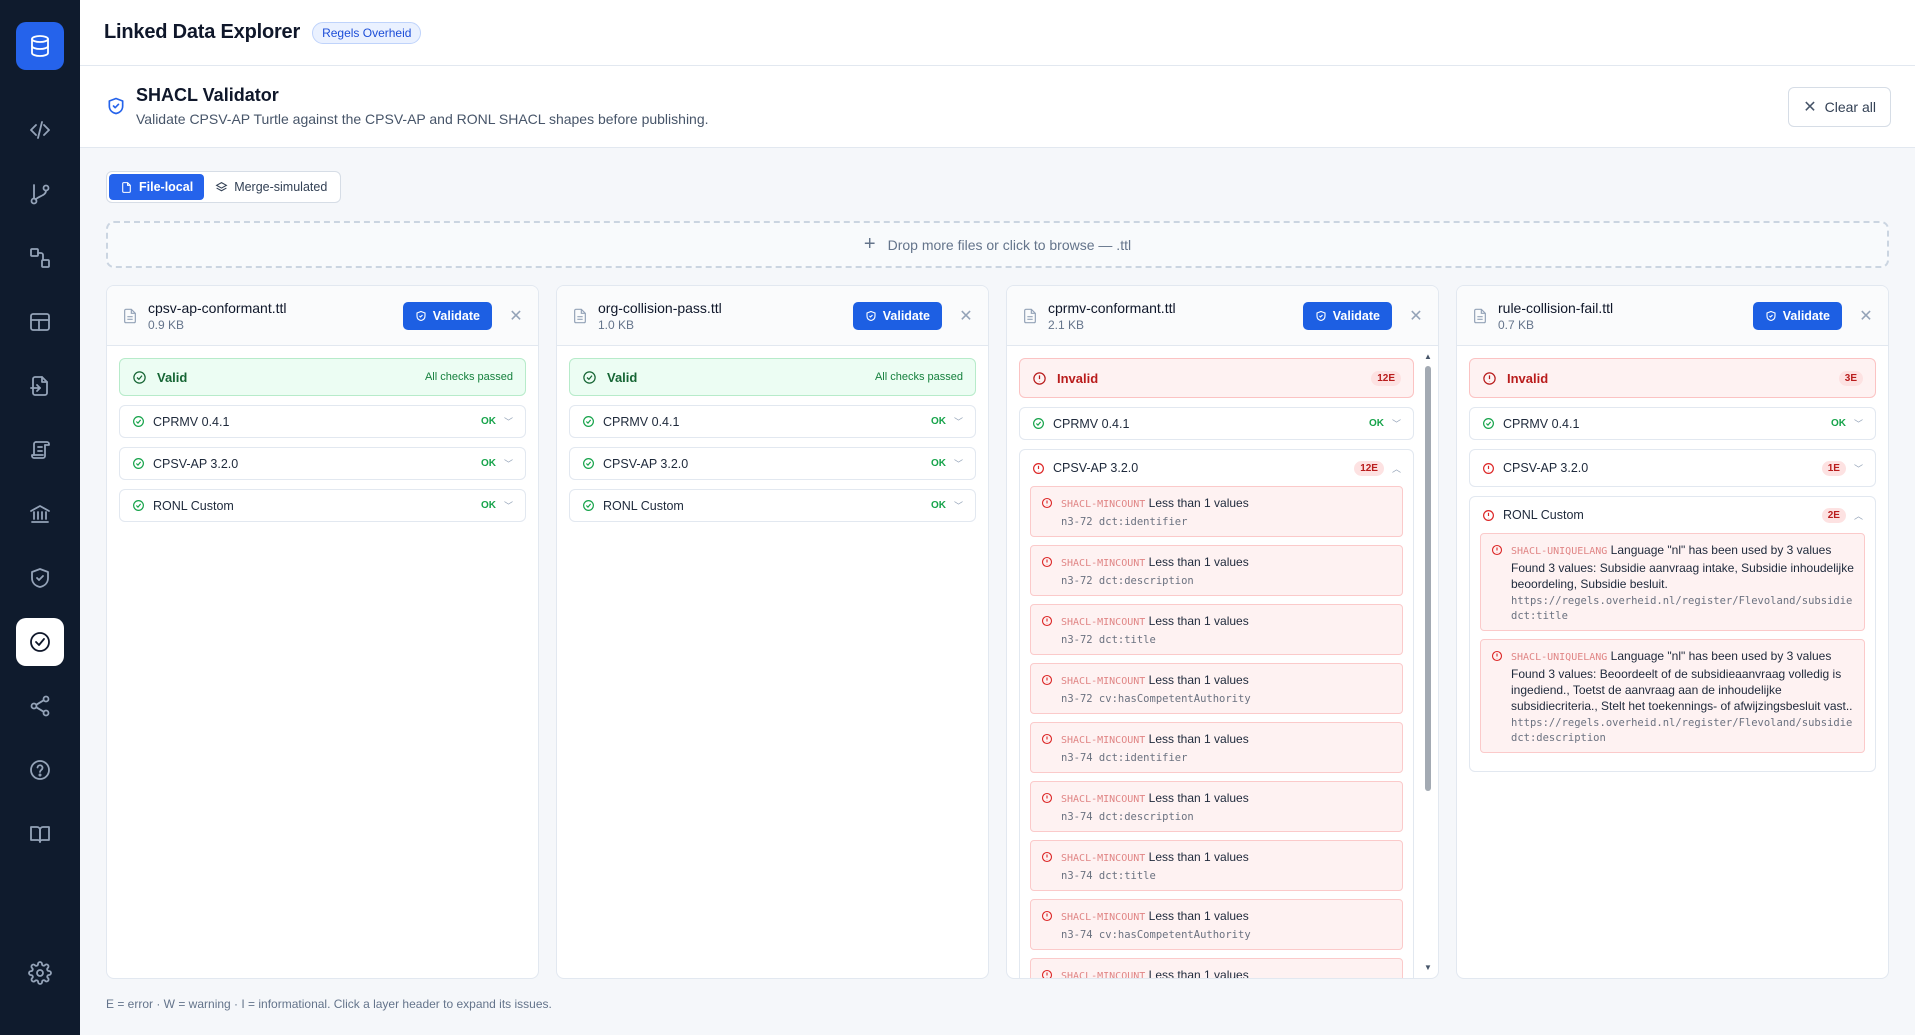 This screenshot has width=1915, height=1035. What do you see at coordinates (40, 770) in the screenshot?
I see `help-circle-icon` at bounding box center [40, 770].